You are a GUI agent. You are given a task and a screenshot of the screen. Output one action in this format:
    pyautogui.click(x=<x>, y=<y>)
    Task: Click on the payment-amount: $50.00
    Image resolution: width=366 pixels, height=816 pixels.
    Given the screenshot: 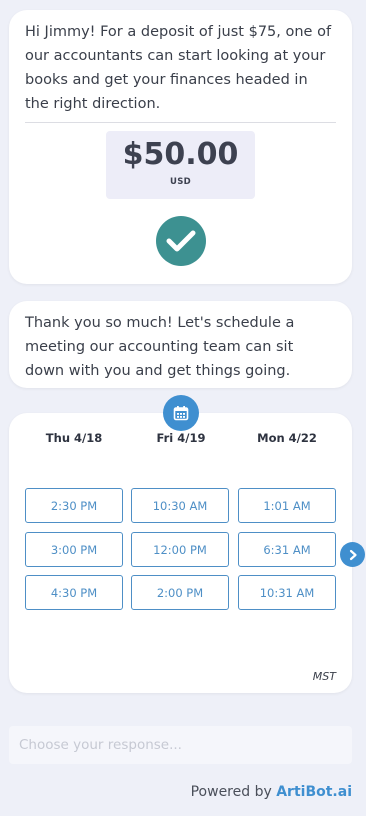 What is the action you would take?
    pyautogui.click(x=180, y=154)
    